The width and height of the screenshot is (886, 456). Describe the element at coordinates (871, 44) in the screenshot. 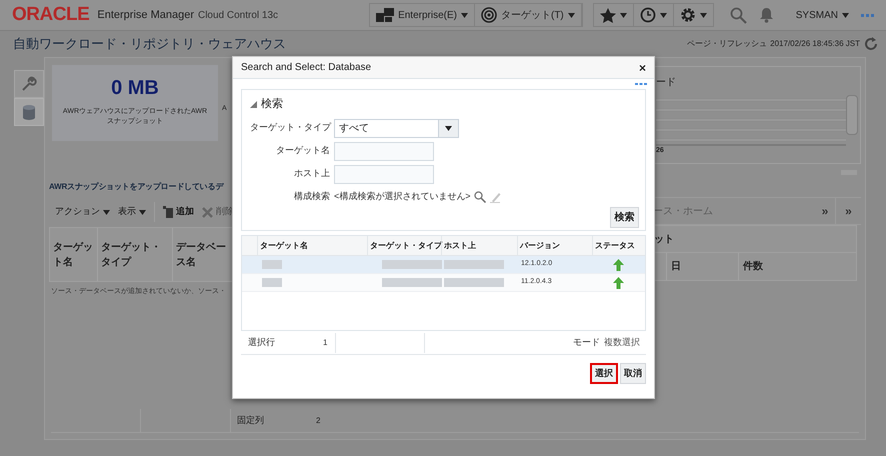

I see `refresh-icon` at that location.